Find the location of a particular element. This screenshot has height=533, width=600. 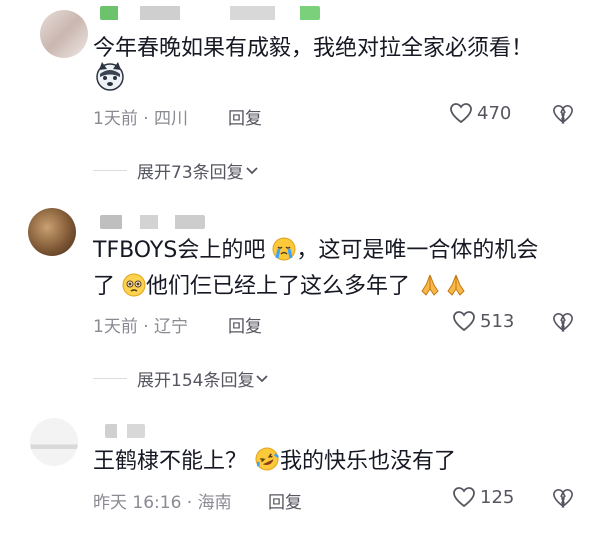

comment-text: 今年春晚如果有成毅，我绝对拉全家必须看！ is located at coordinates (313, 48).